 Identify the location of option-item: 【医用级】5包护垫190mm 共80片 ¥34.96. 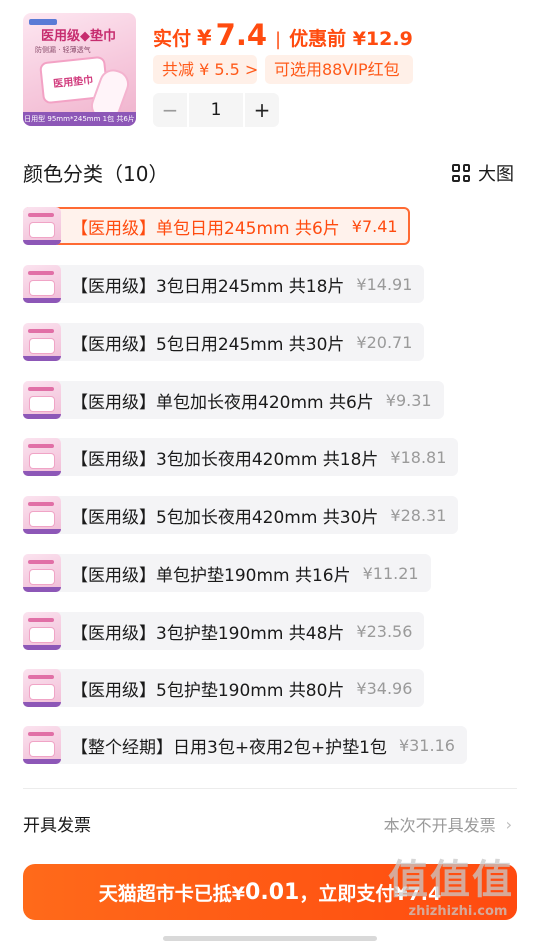
(224, 688).